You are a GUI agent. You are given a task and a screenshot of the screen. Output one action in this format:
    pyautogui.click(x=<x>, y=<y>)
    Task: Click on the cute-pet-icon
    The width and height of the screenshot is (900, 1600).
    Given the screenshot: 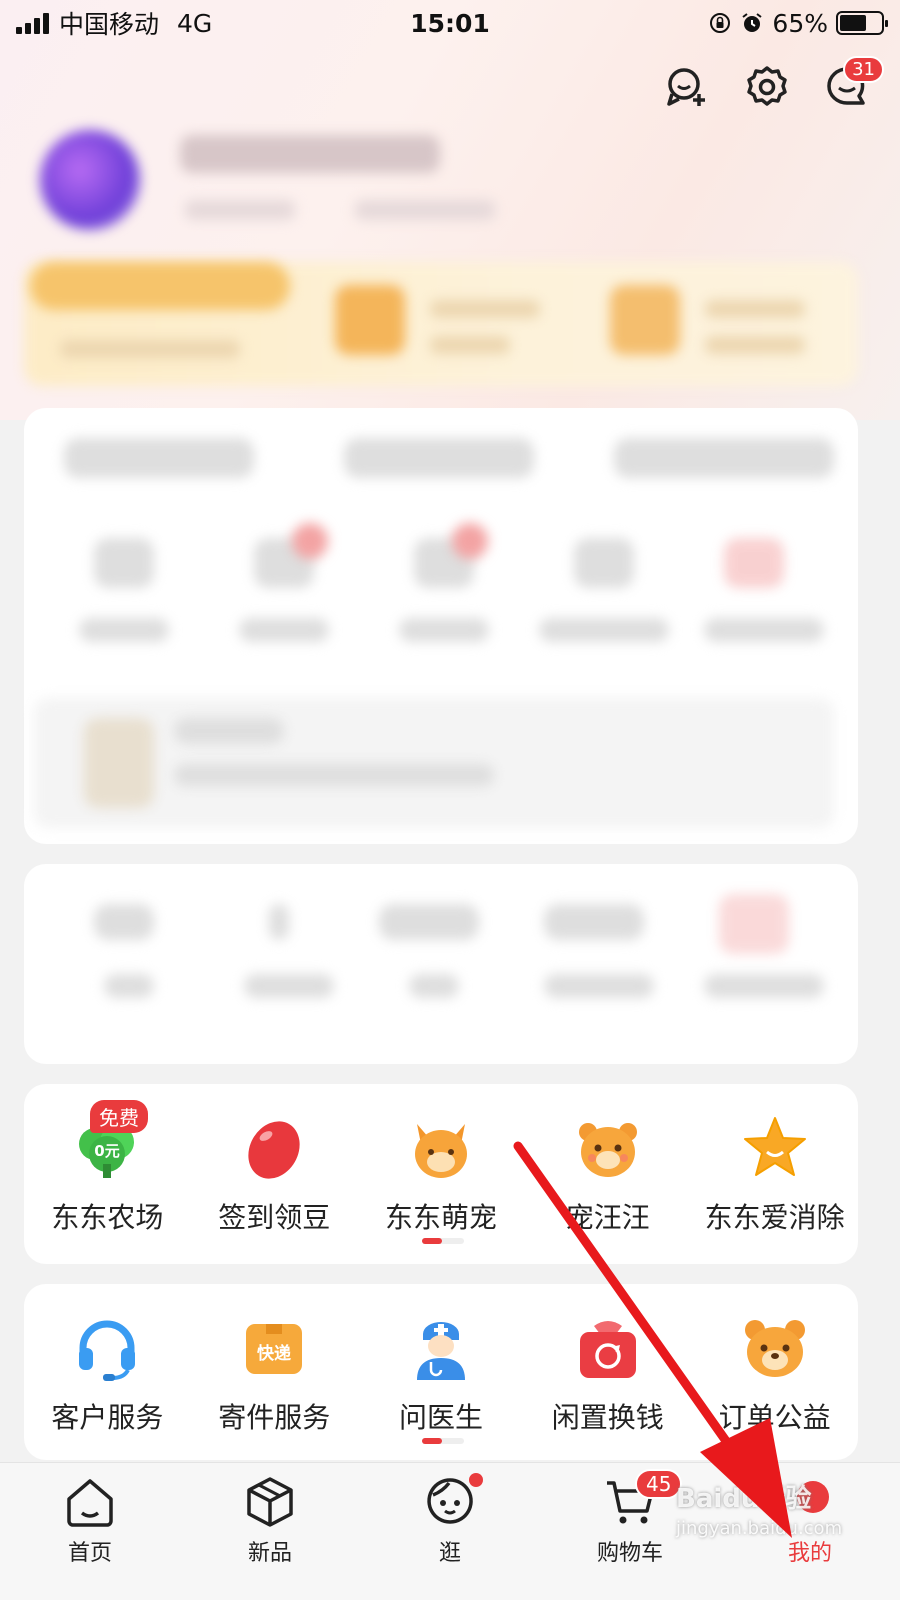 What is the action you would take?
    pyautogui.click(x=441, y=1148)
    